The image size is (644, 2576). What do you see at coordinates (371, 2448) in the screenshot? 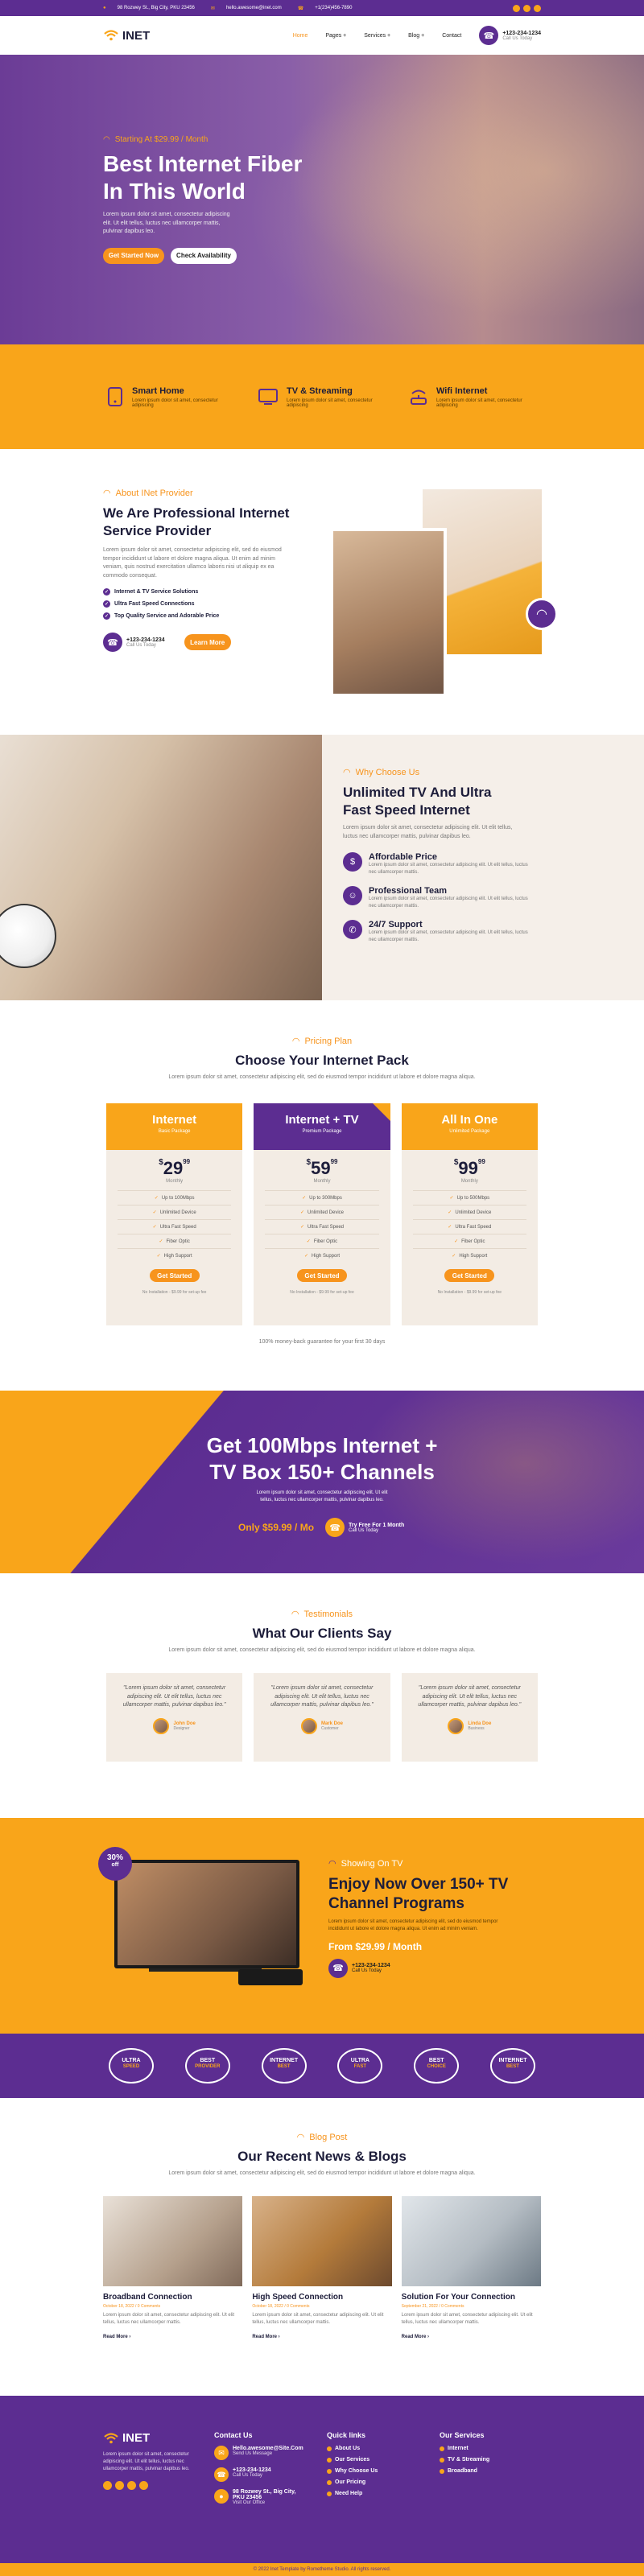
I see `footer-link: About Us` at bounding box center [371, 2448].